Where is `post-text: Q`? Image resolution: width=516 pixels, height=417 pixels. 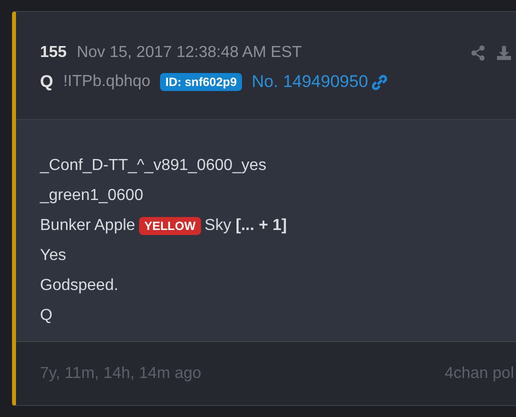
post-text: Q is located at coordinates (46, 316).